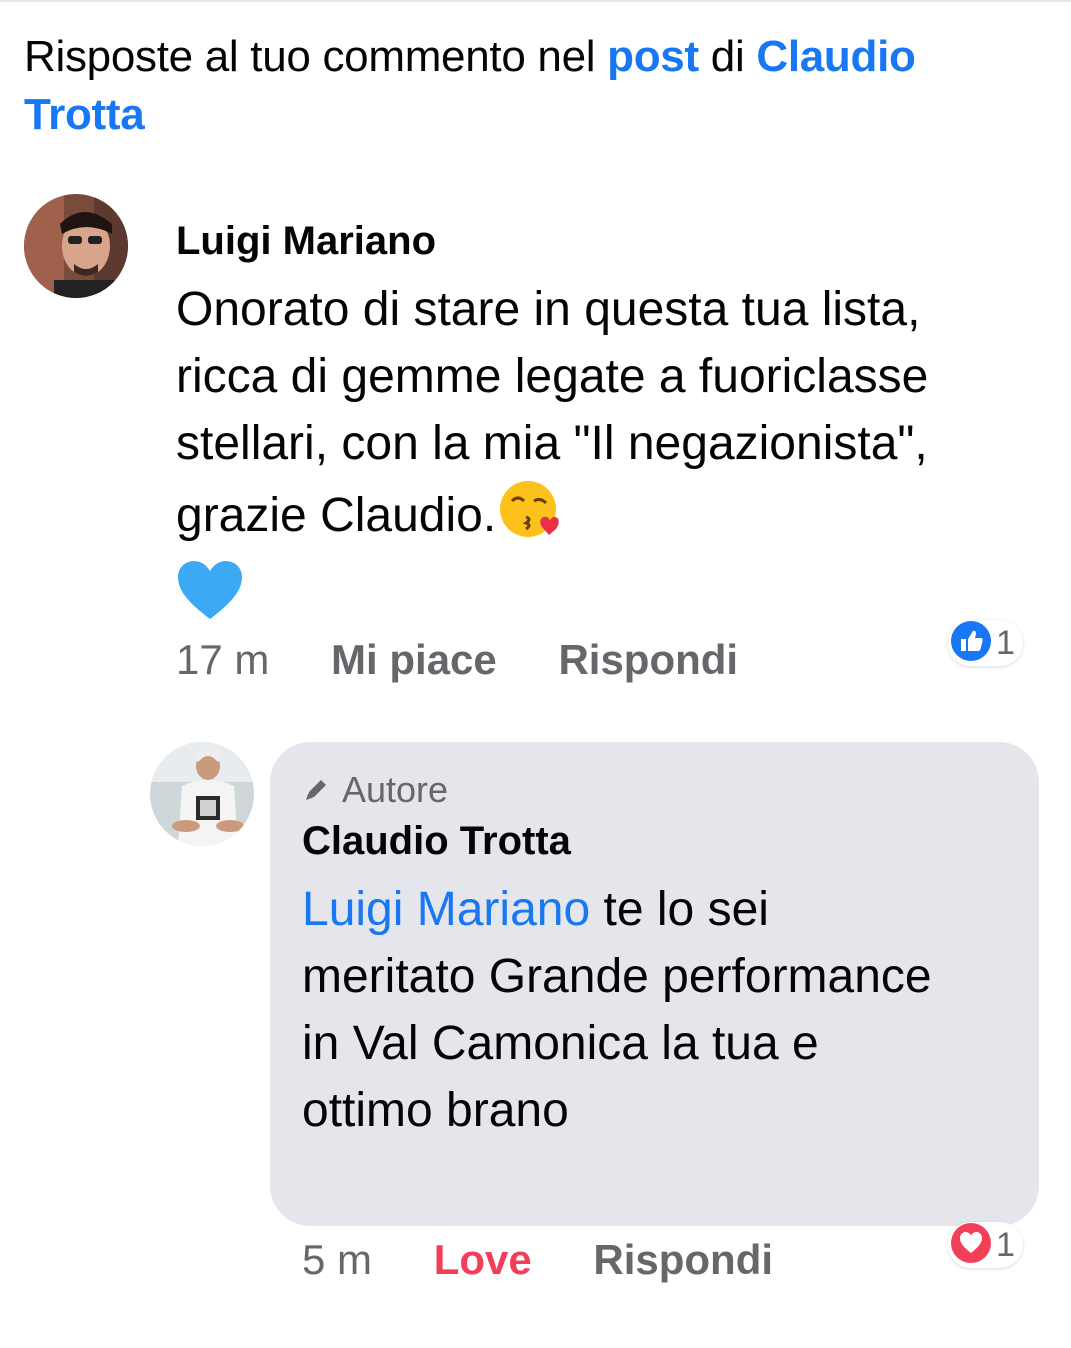  What do you see at coordinates (528, 518) in the screenshot?
I see `face-blowing-kiss-icon` at bounding box center [528, 518].